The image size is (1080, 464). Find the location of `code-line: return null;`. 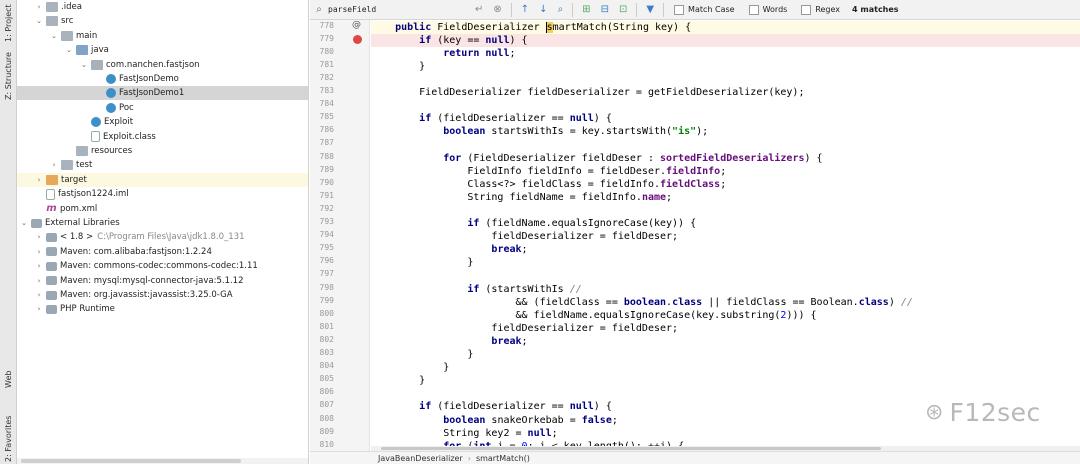

code-line: return null; is located at coordinates (725, 53).